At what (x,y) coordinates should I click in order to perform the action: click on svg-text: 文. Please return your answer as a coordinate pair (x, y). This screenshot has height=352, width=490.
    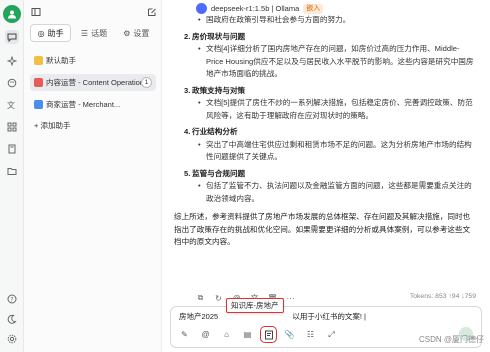
    Looking at the image, I should click on (11, 105).